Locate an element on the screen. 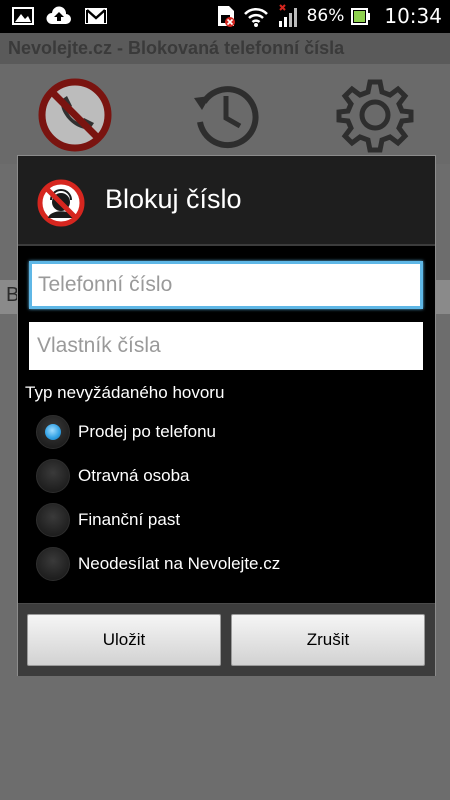 This screenshot has width=450, height=800. radio-label: Prodej po telefonu is located at coordinates (147, 431).